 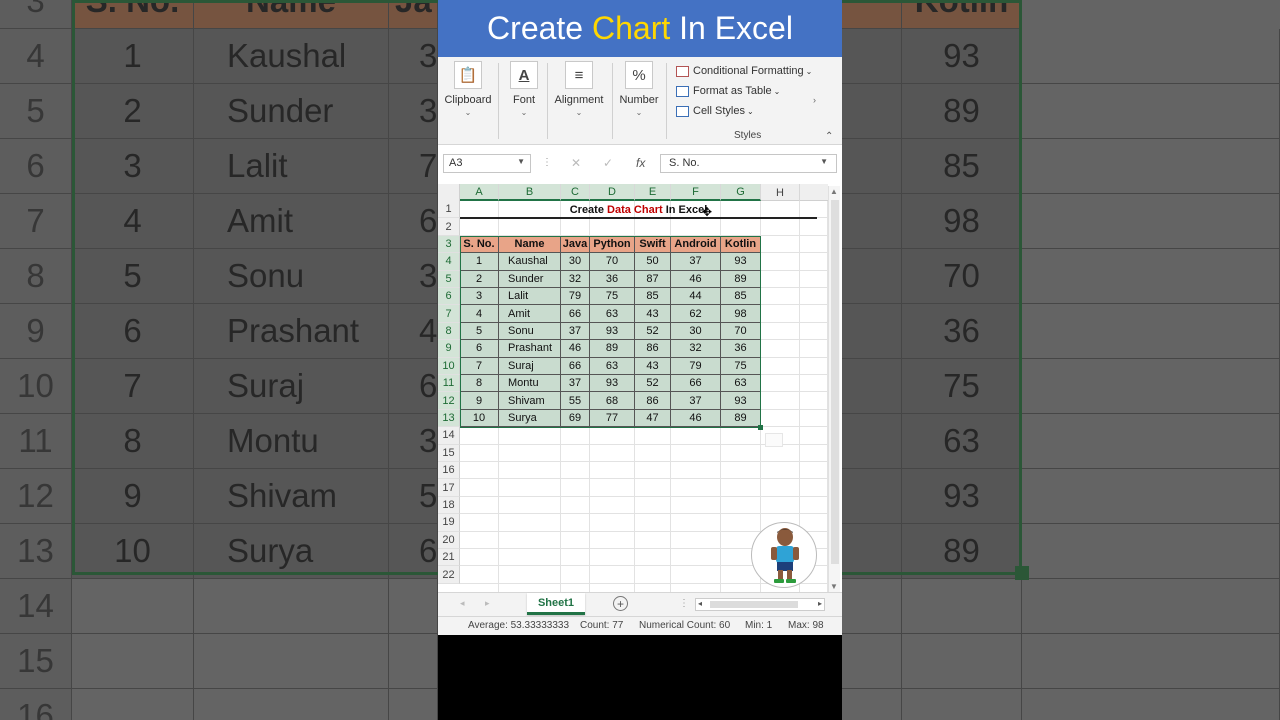 I want to click on row-header-20: 20, so click(x=449, y=540).